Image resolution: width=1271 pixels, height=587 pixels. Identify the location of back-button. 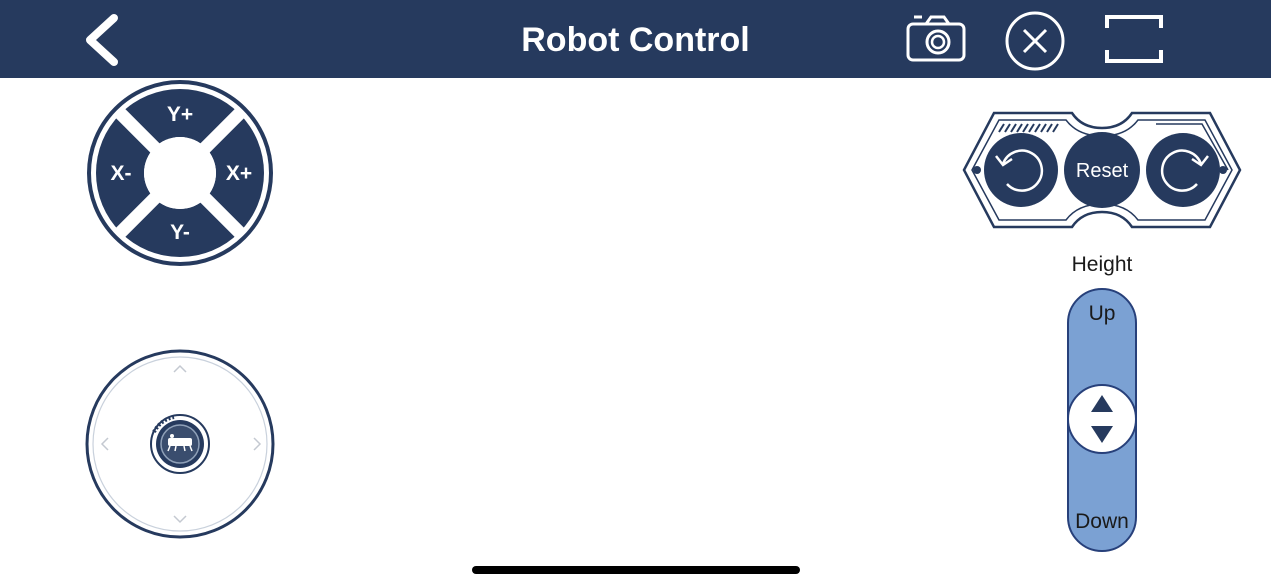
(102, 40).